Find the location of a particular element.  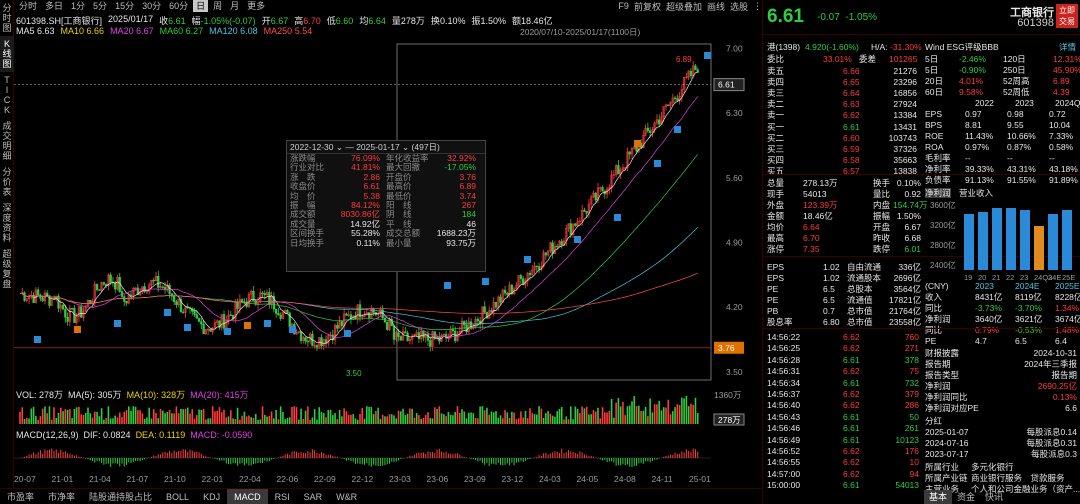

vtab-0: 分时图 is located at coordinates (7, 18).